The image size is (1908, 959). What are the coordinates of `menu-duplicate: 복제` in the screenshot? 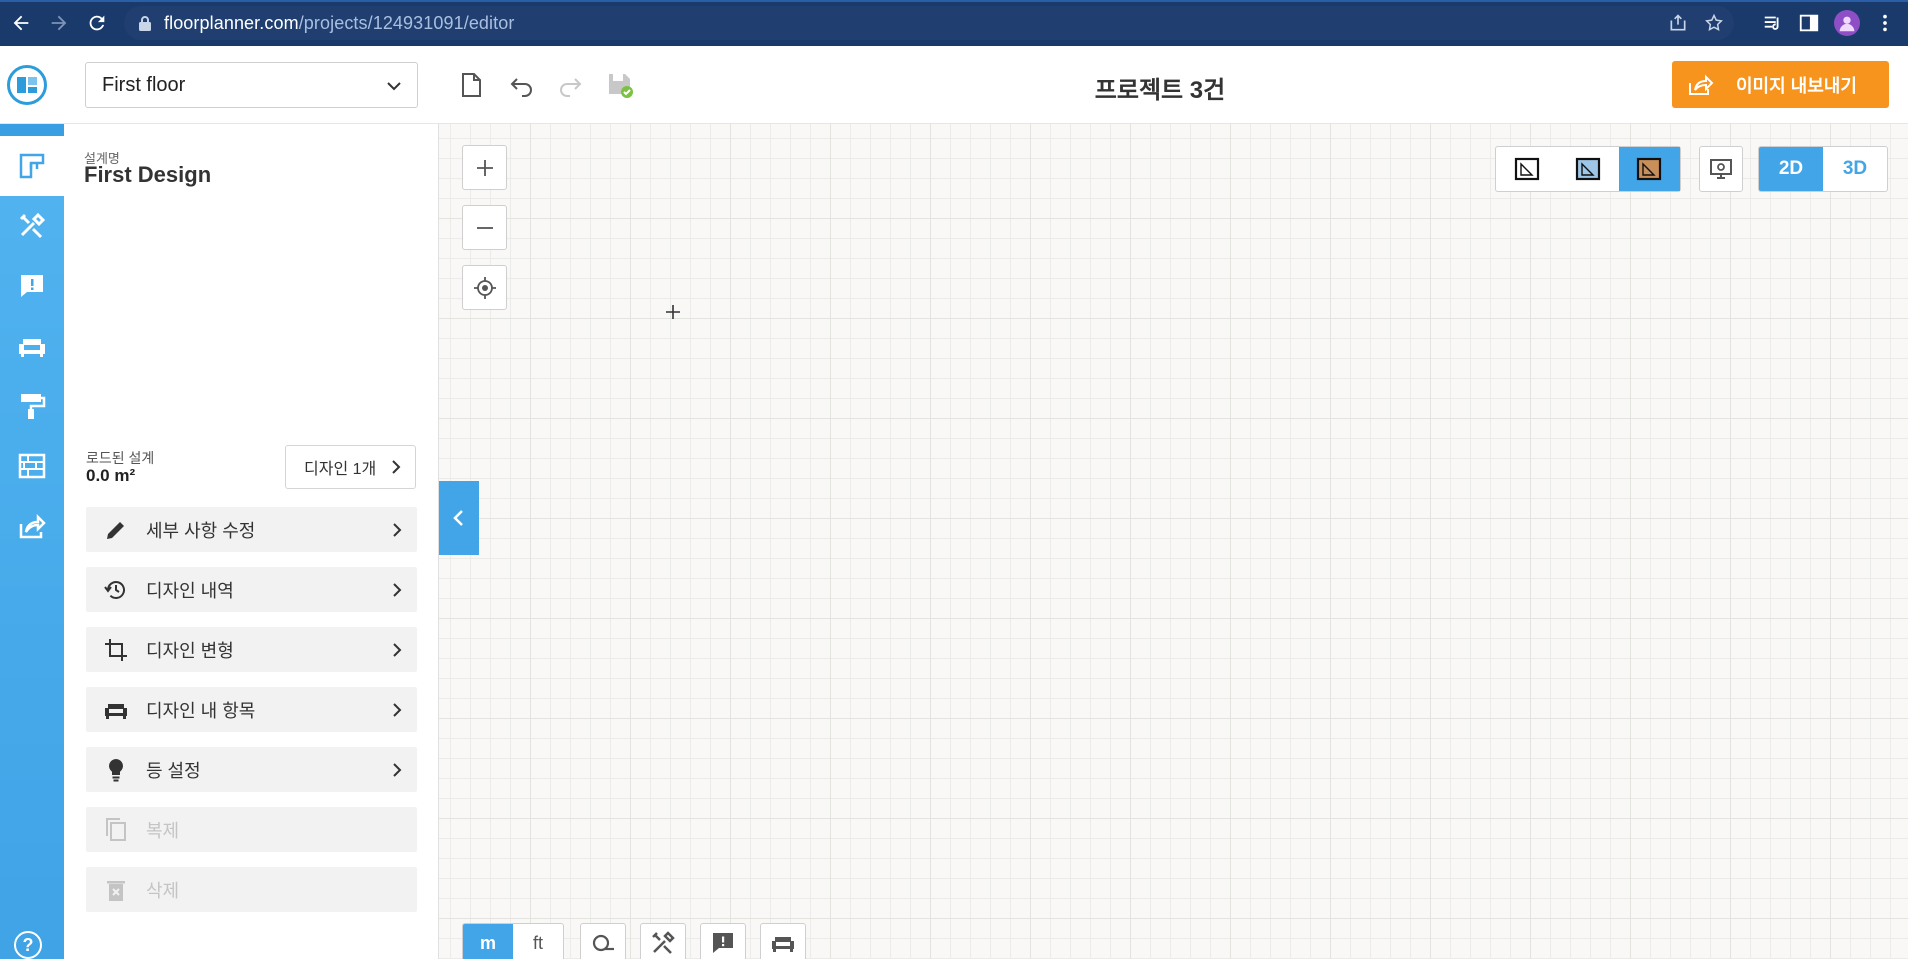 It's located at (251, 829).